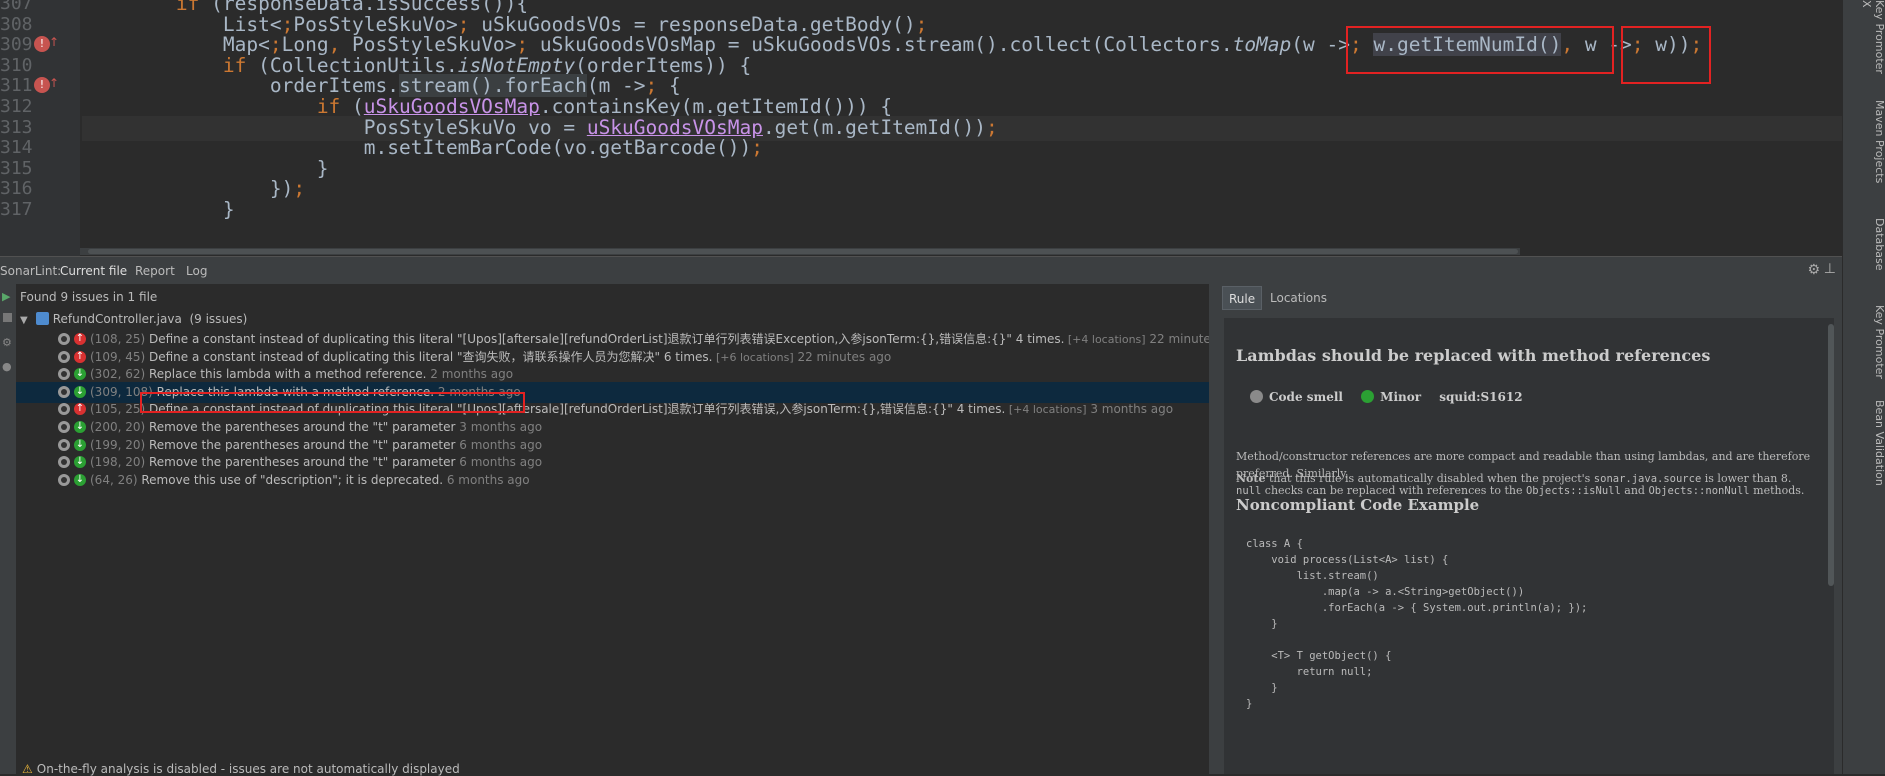  What do you see at coordinates (470, 374) in the screenshot?
I see `issue-age: 2 months ago` at bounding box center [470, 374].